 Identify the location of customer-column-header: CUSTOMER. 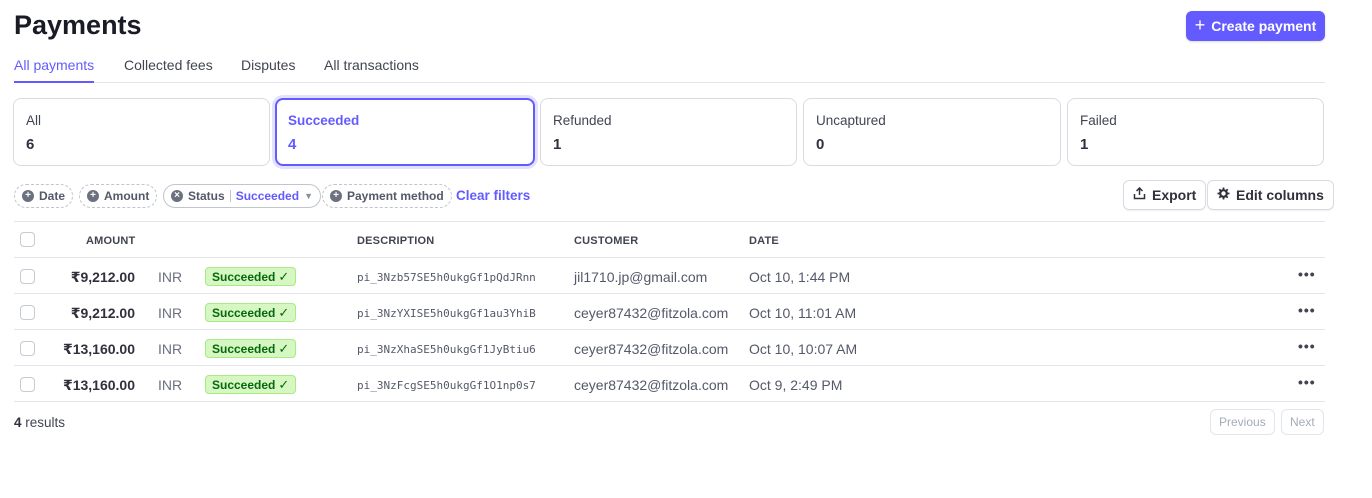
(606, 241).